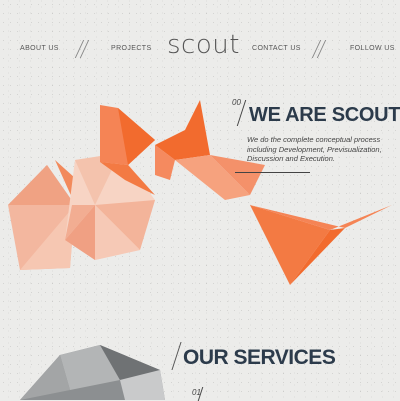  I want to click on hero-section-number: 00, so click(236, 102).